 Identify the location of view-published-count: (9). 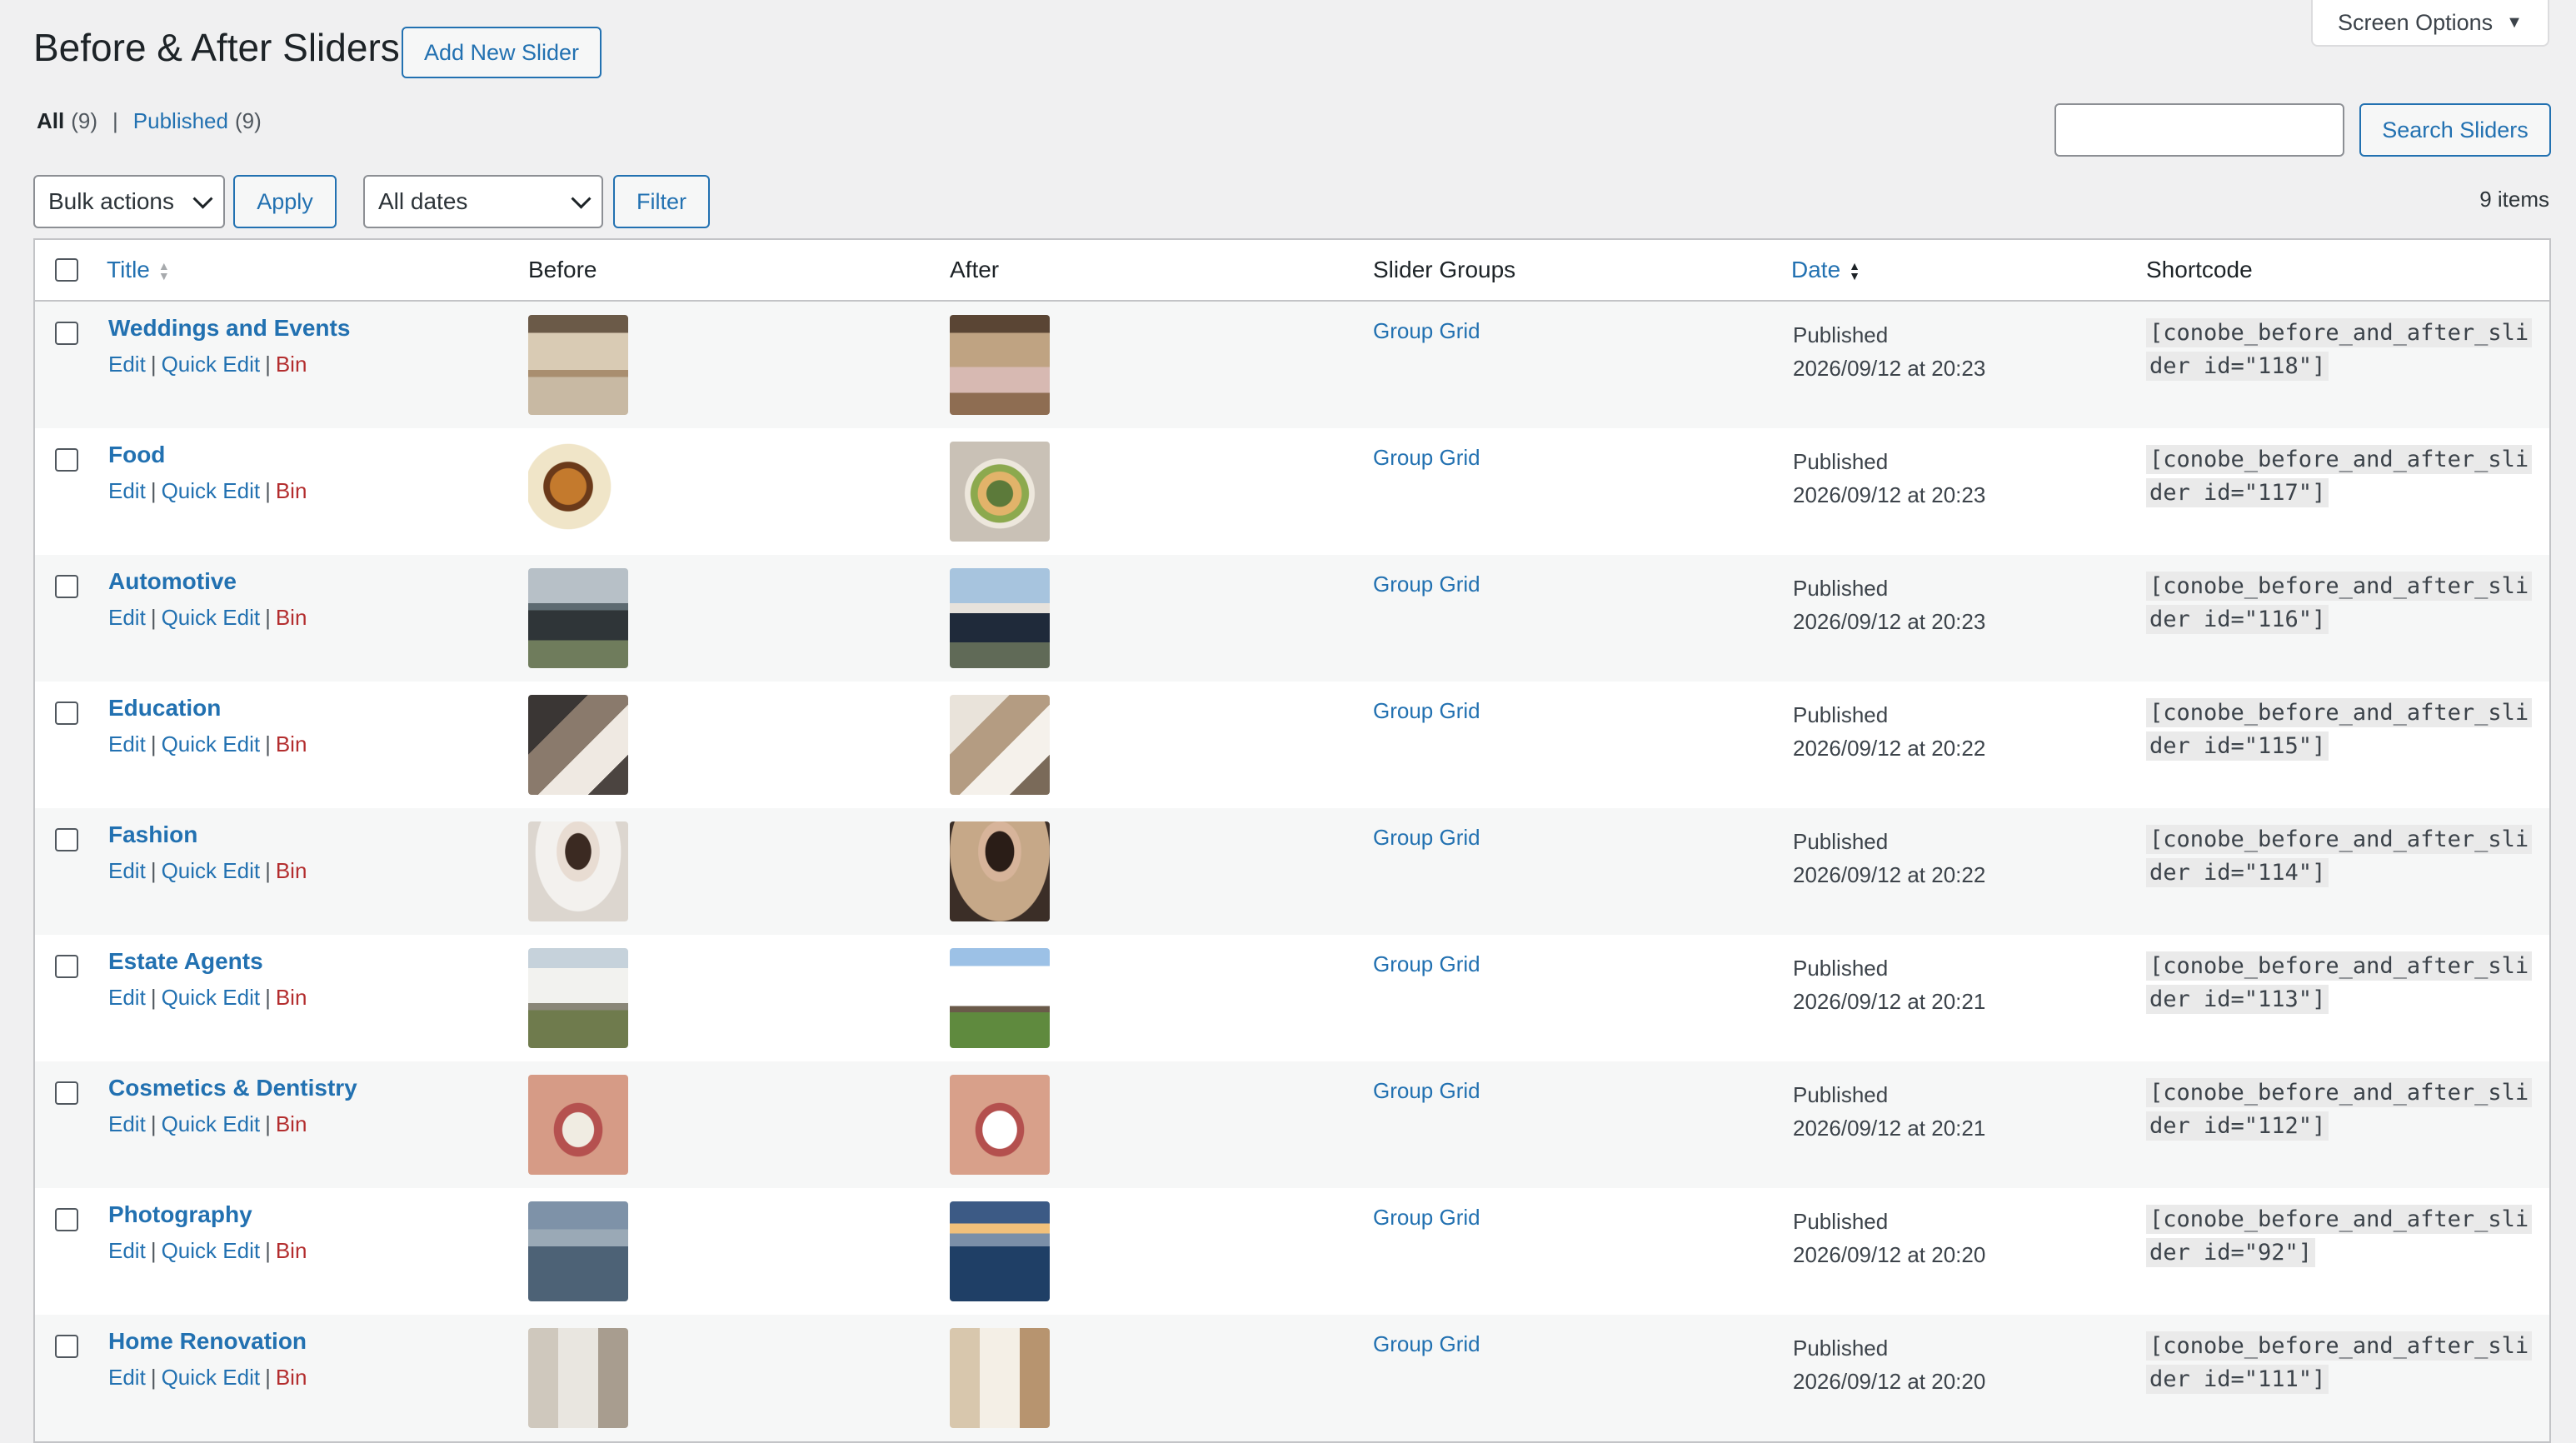
(248, 120).